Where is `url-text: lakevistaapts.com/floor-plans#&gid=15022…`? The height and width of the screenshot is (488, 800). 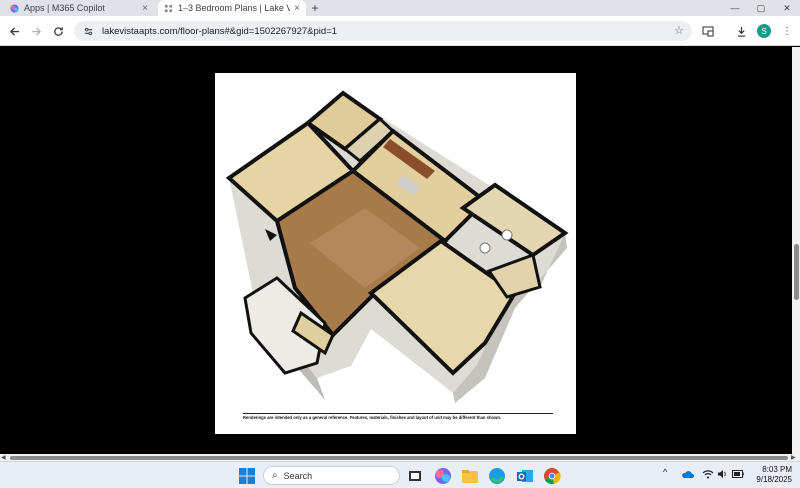 url-text: lakevistaapts.com/floor-plans#&gid=15022… is located at coordinates (220, 31).